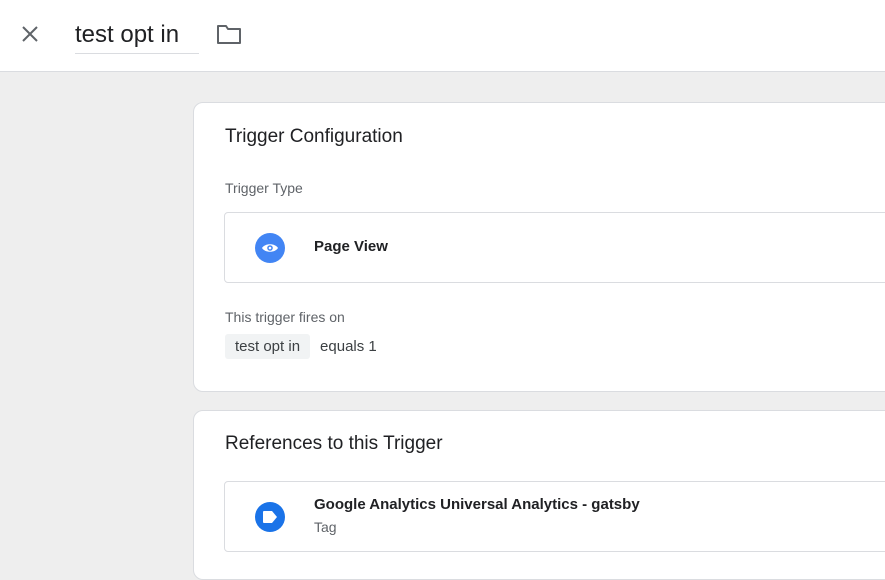  What do you see at coordinates (270, 248) in the screenshot?
I see `eye-icon` at bounding box center [270, 248].